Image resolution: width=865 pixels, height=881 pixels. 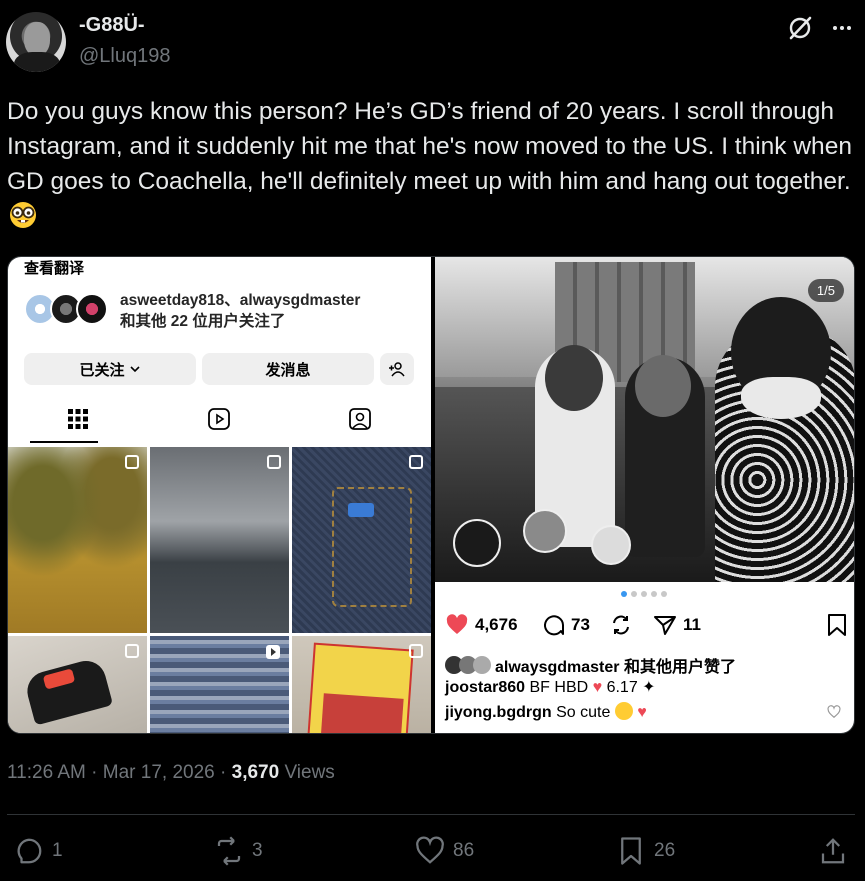 I want to click on active-tab-indicator, so click(x=64, y=442).